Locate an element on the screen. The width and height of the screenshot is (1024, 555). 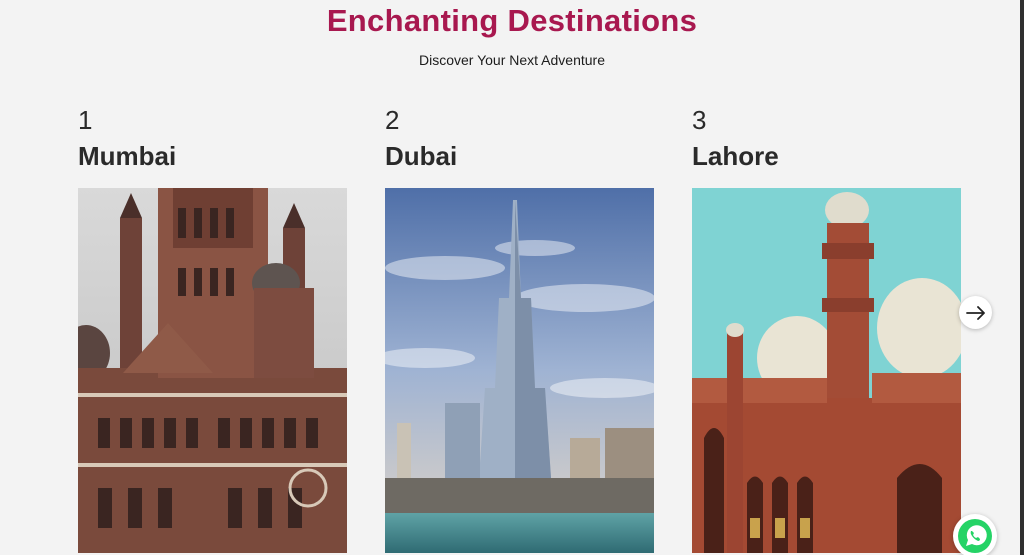
carousel-next-button is located at coordinates (975, 312).